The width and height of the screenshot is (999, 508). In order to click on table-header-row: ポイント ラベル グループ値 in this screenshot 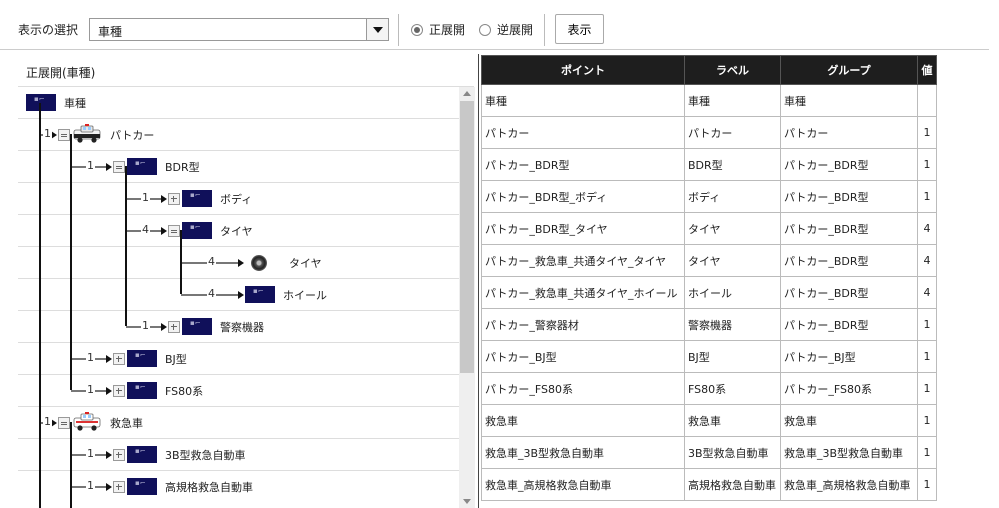, I will do `click(709, 70)`.